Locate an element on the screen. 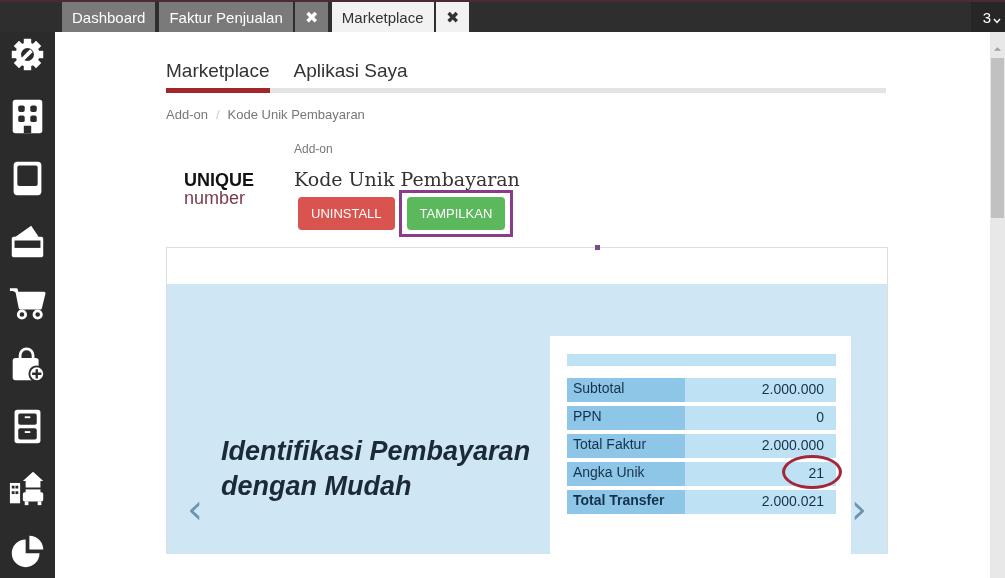  previous-slide-button: ‹ is located at coordinates (195, 509).